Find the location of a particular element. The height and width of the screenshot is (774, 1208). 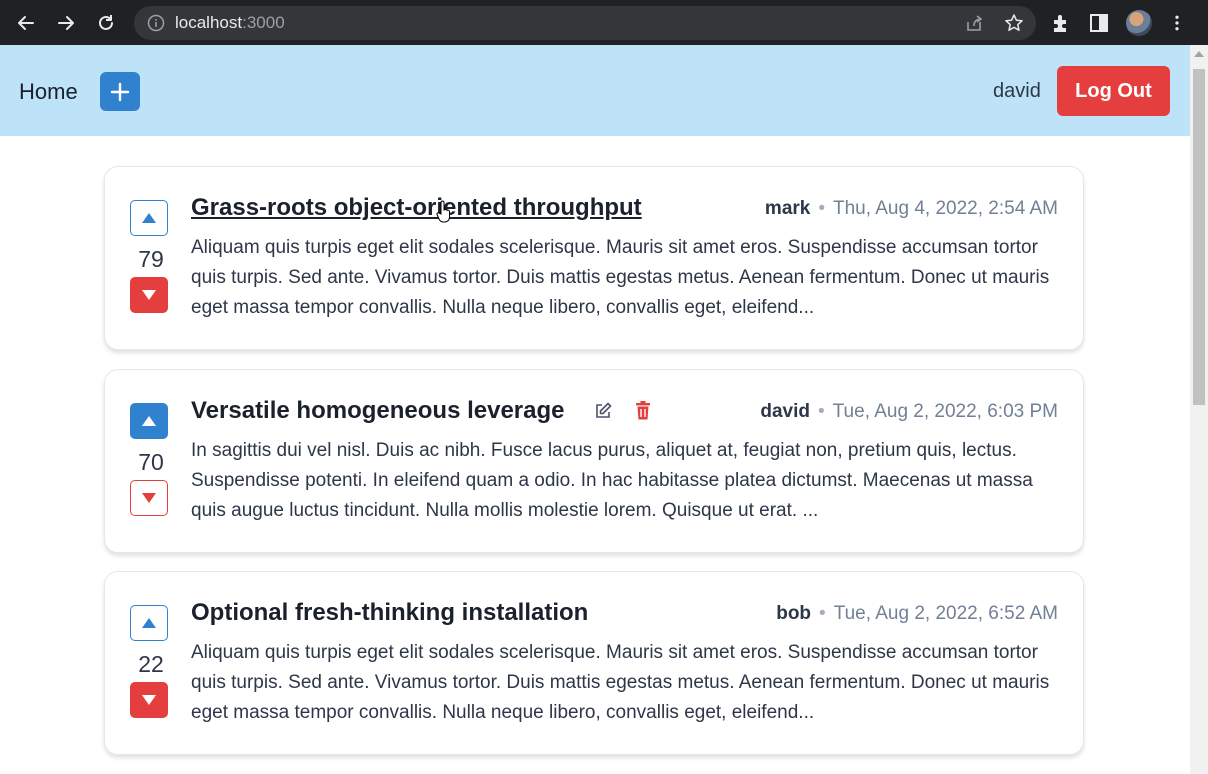

vote-score: 79 is located at coordinates (151, 259).